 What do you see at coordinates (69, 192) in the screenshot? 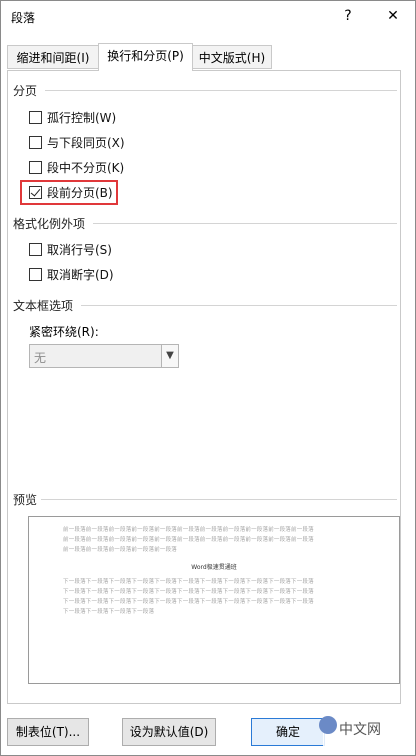
I see `highlight-box` at bounding box center [69, 192].